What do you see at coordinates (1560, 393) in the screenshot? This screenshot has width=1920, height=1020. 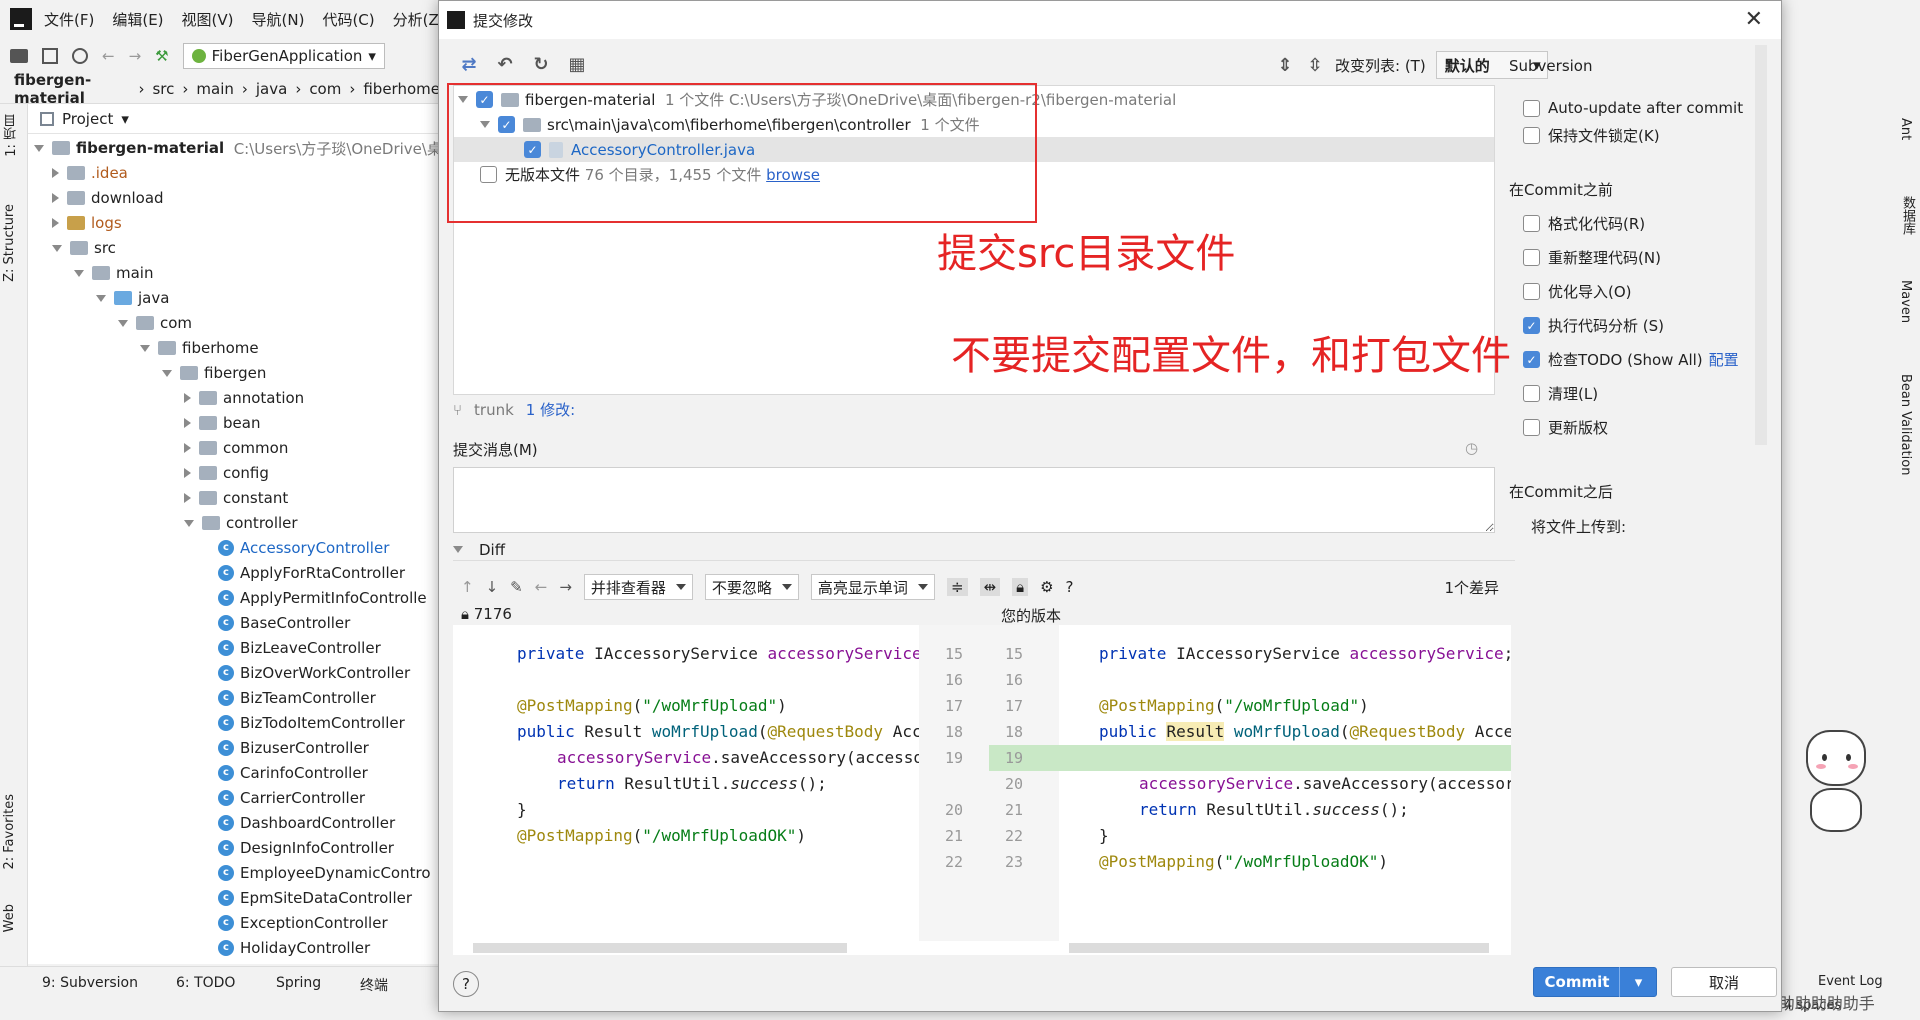 I see `before-commit-option: 清理(L)` at bounding box center [1560, 393].